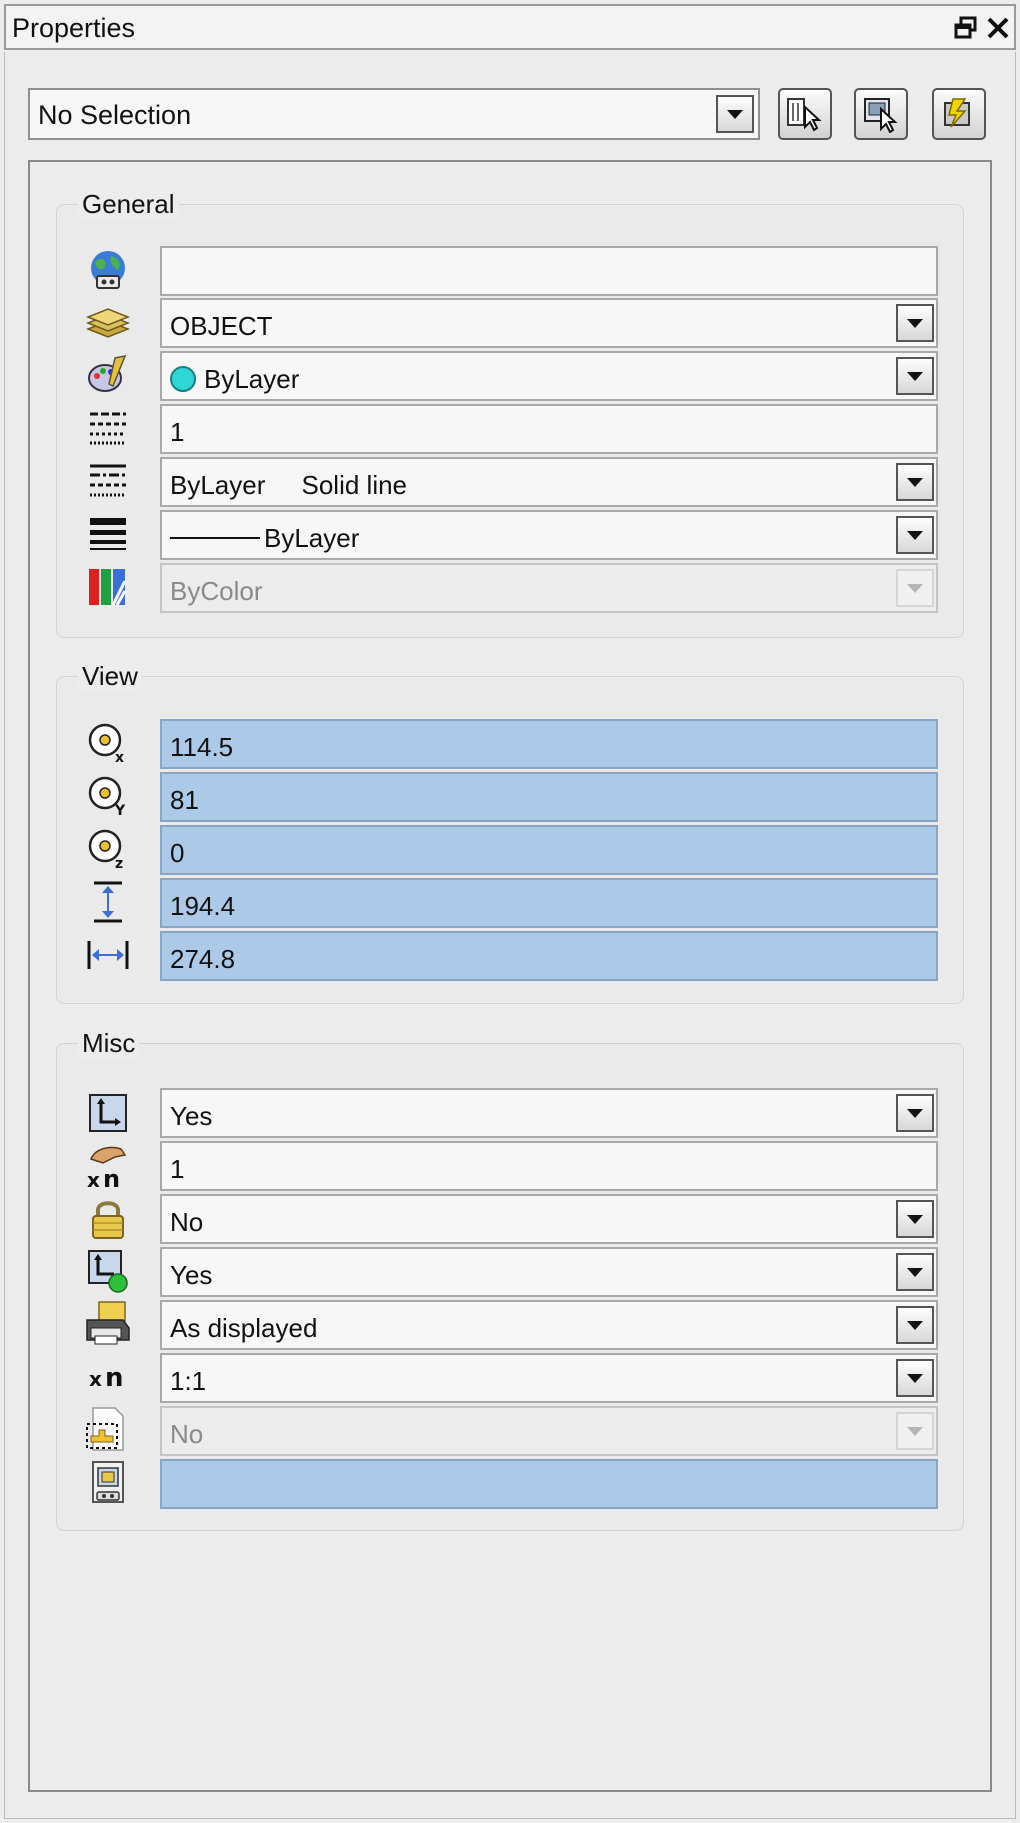 The image size is (1020, 1823). What do you see at coordinates (74, 28) in the screenshot?
I see `panel-title: Properties` at bounding box center [74, 28].